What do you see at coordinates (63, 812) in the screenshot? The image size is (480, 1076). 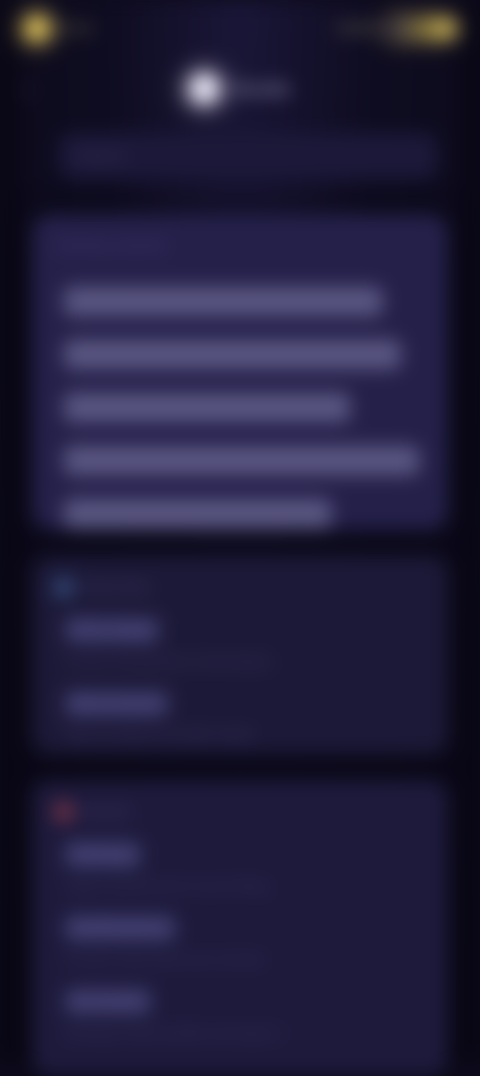 I see `red-dot-icon` at bounding box center [63, 812].